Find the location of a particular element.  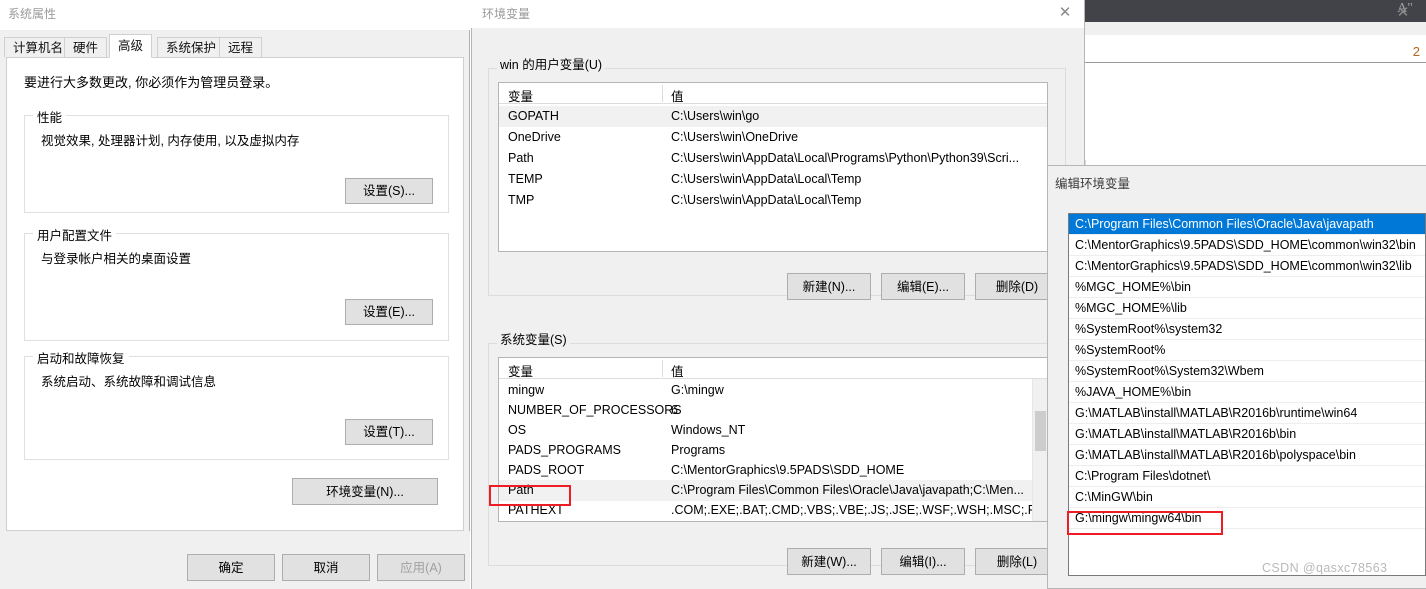

tab-advanced: 高级 is located at coordinates (131, 46).